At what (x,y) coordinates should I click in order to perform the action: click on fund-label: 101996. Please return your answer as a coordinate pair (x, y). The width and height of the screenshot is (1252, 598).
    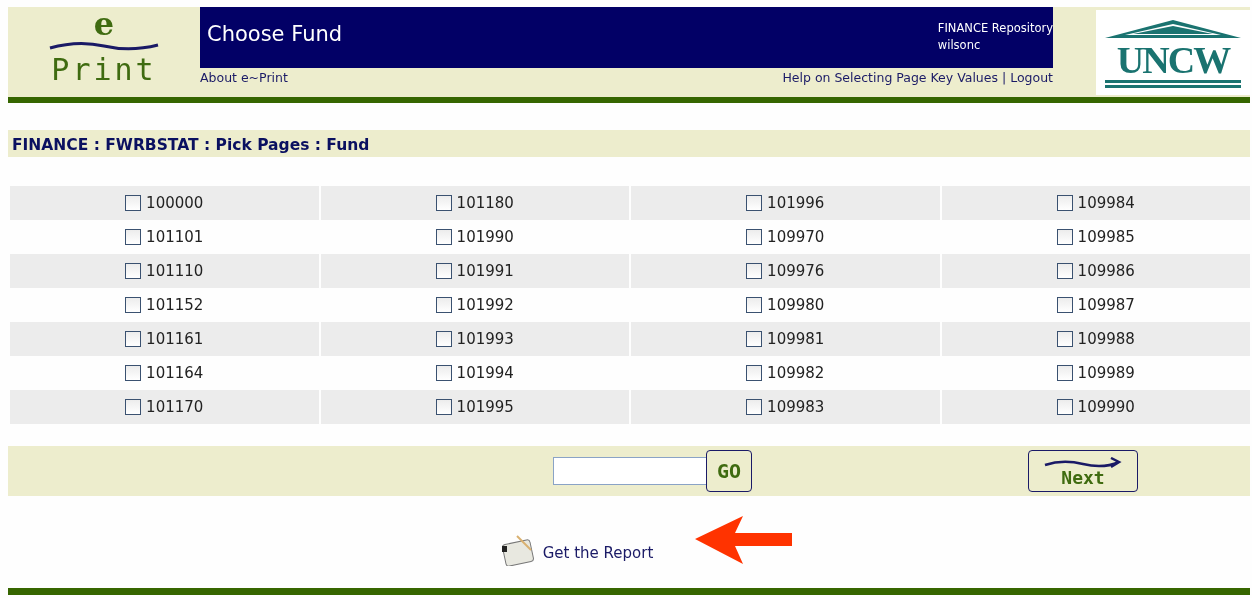
    Looking at the image, I should click on (796, 203).